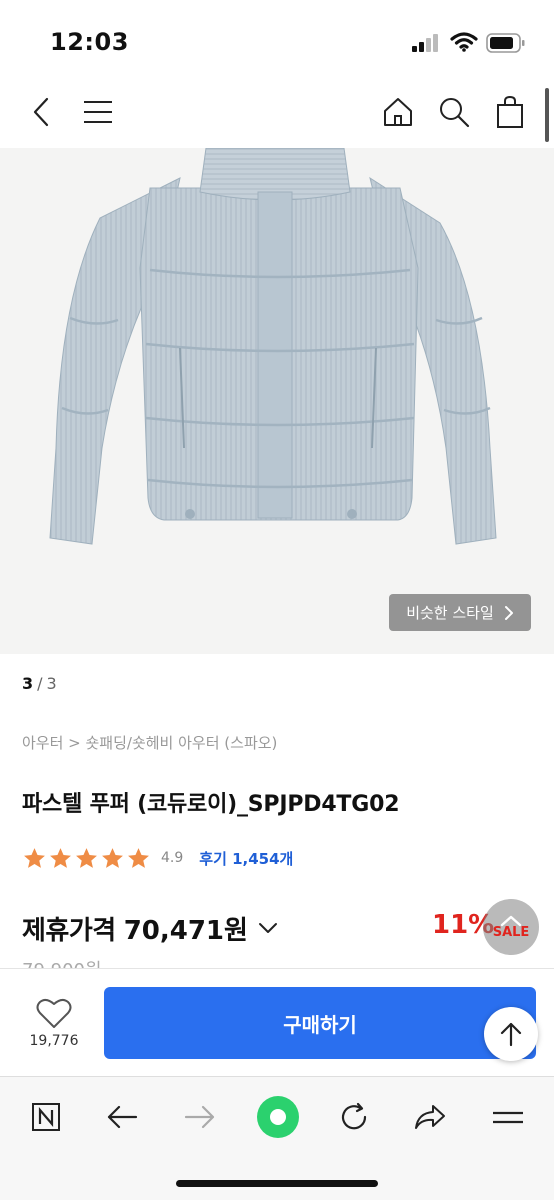 The width and height of the screenshot is (554, 1200). I want to click on price-row: 제휴가격 70,471원, so click(150, 928).